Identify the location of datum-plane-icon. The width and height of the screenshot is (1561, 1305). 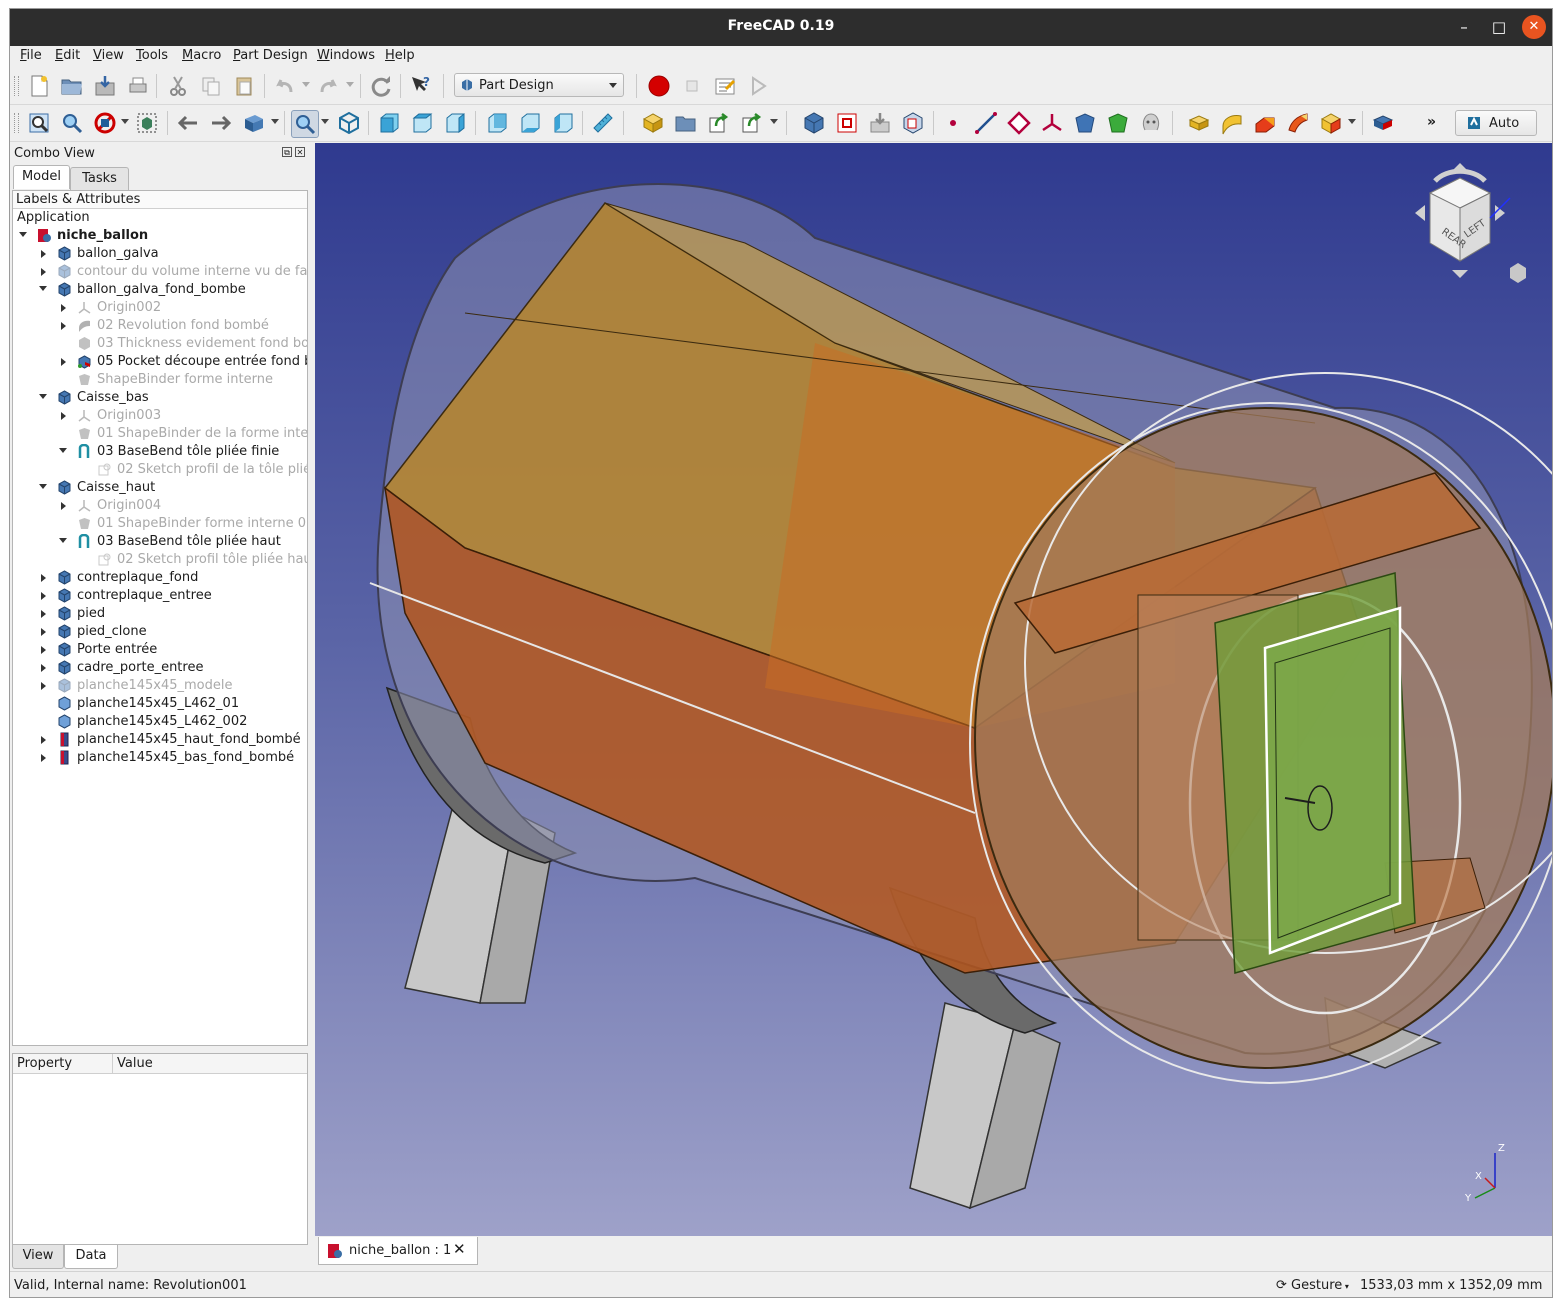
(1019, 123).